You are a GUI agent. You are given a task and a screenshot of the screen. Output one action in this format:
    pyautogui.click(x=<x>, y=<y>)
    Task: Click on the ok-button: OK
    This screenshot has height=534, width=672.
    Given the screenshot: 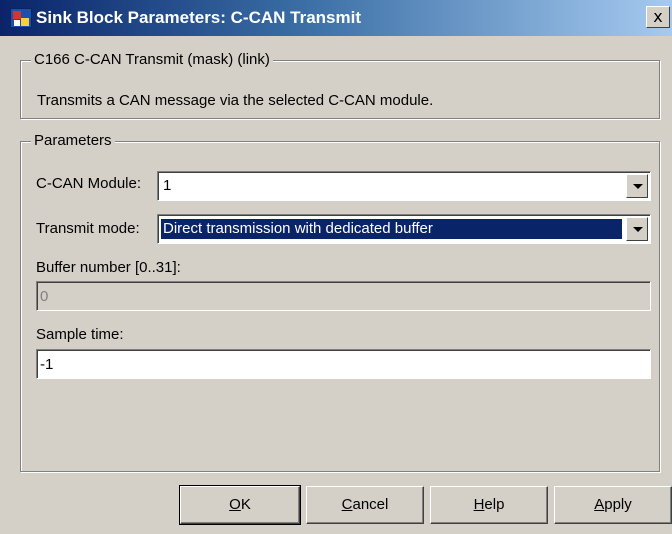 What is the action you would take?
    pyautogui.click(x=240, y=505)
    